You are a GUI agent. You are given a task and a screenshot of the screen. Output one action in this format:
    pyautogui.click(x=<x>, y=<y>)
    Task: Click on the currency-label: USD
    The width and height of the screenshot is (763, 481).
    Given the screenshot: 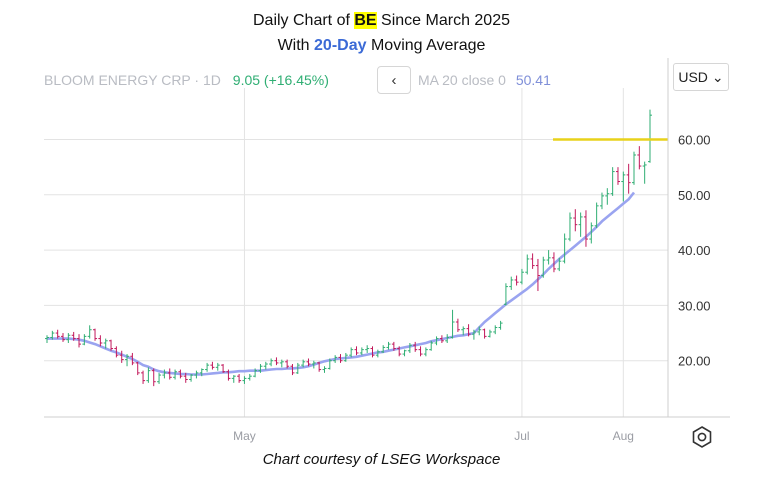 What is the action you would take?
    pyautogui.click(x=693, y=77)
    